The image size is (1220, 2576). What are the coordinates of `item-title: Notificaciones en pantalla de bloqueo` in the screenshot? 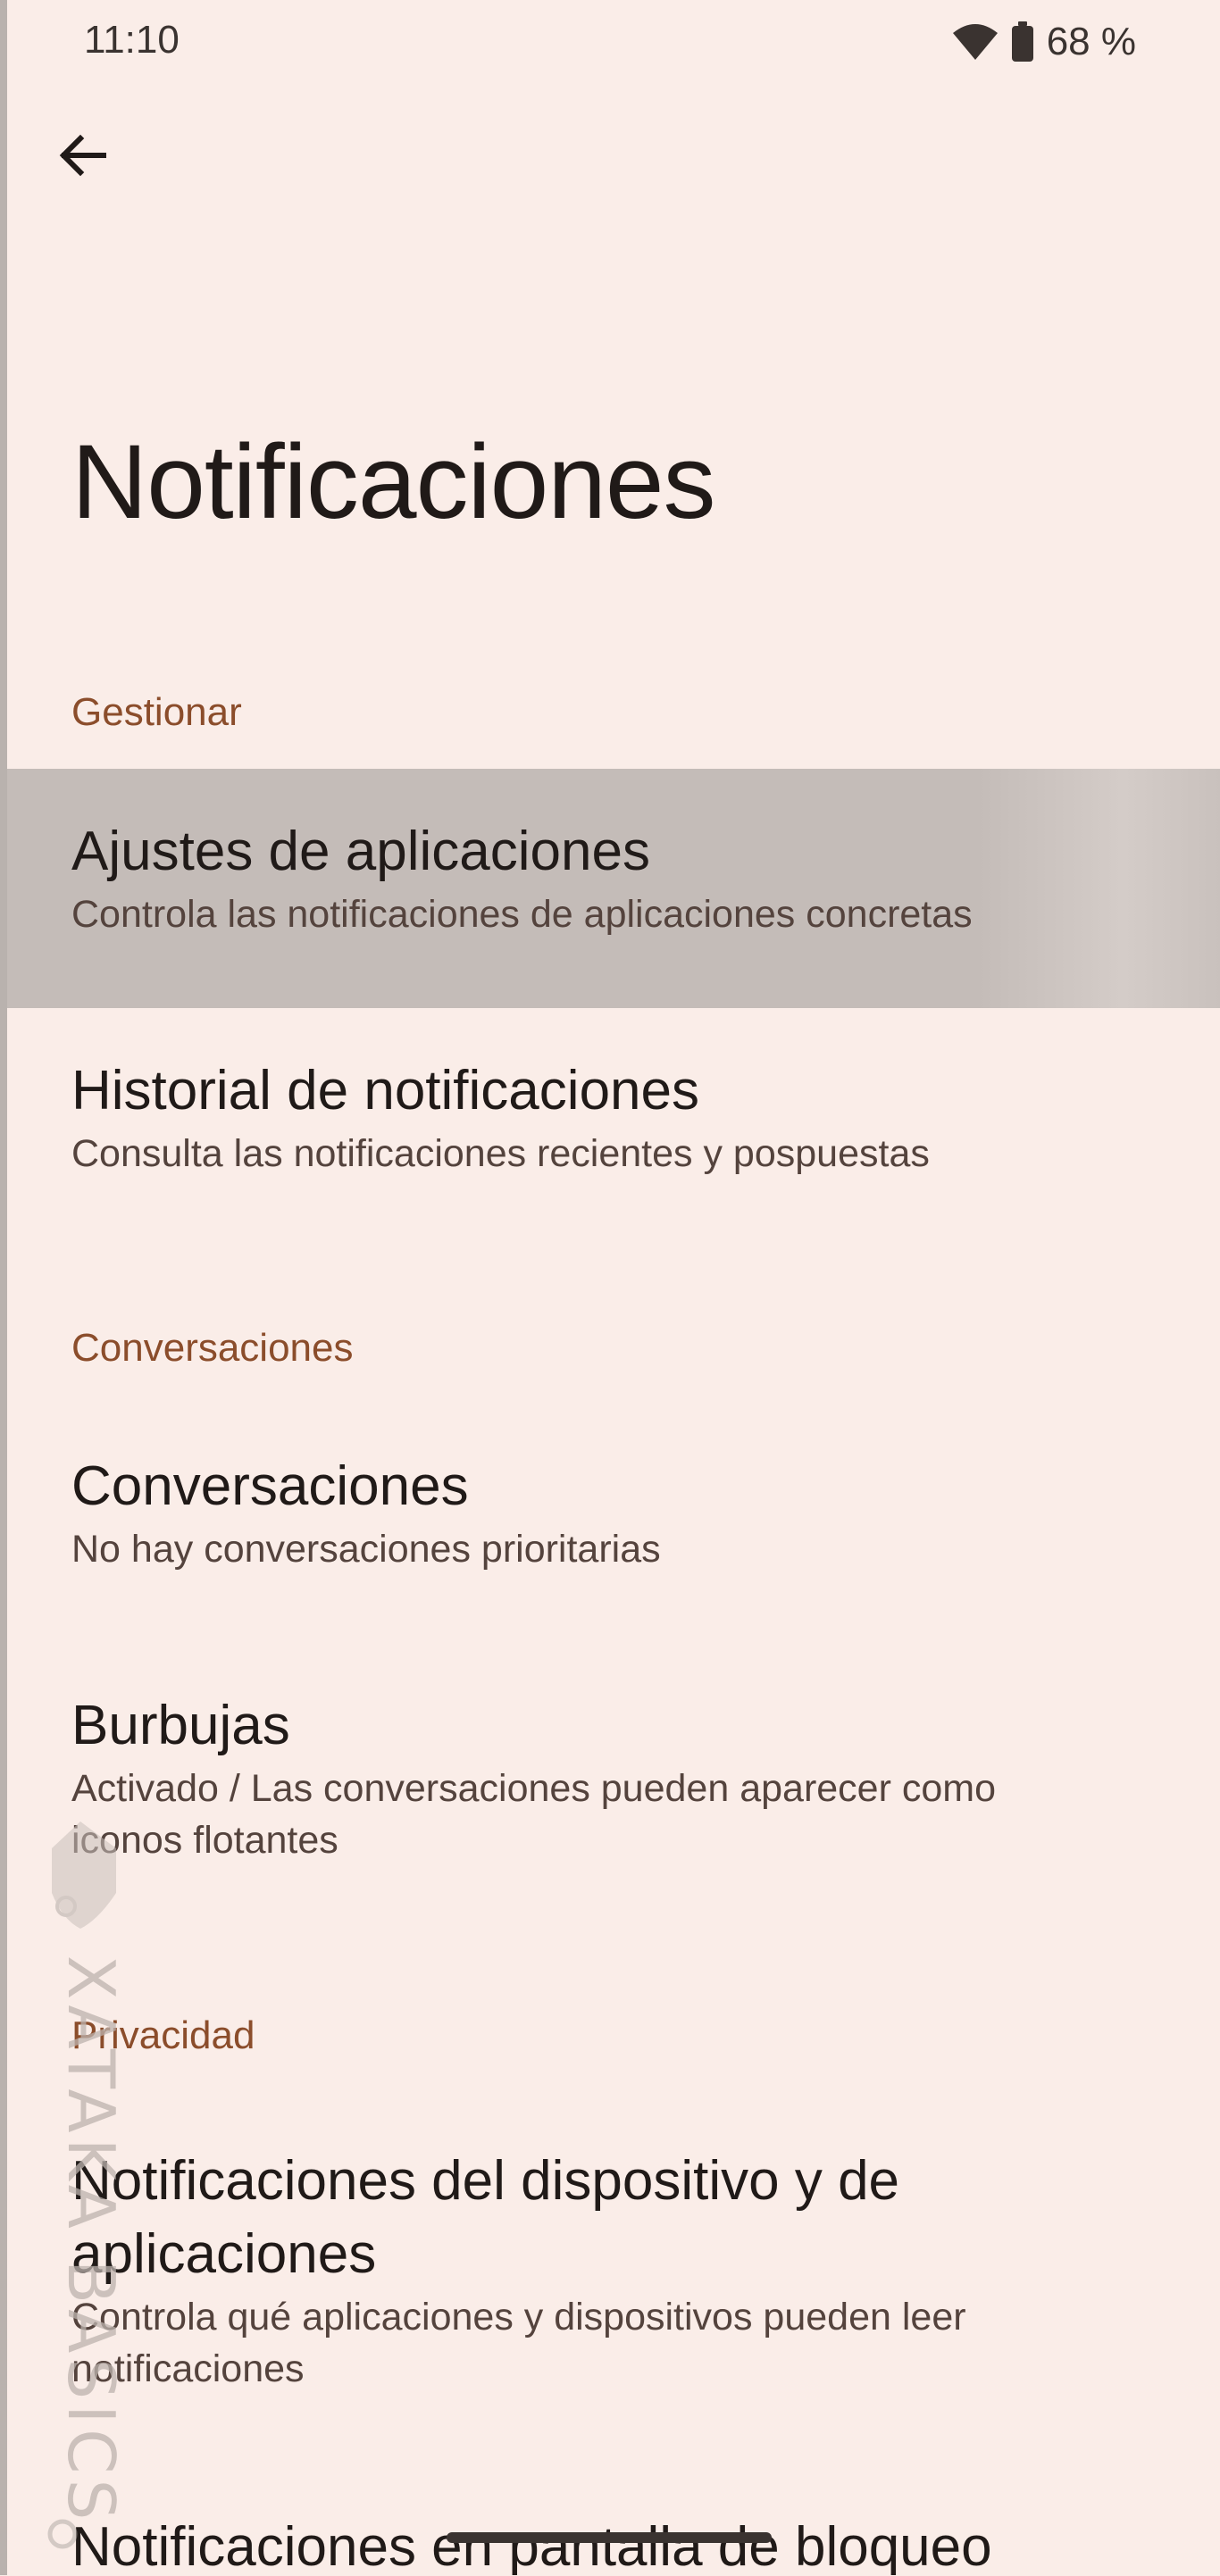 It's located at (531, 2545).